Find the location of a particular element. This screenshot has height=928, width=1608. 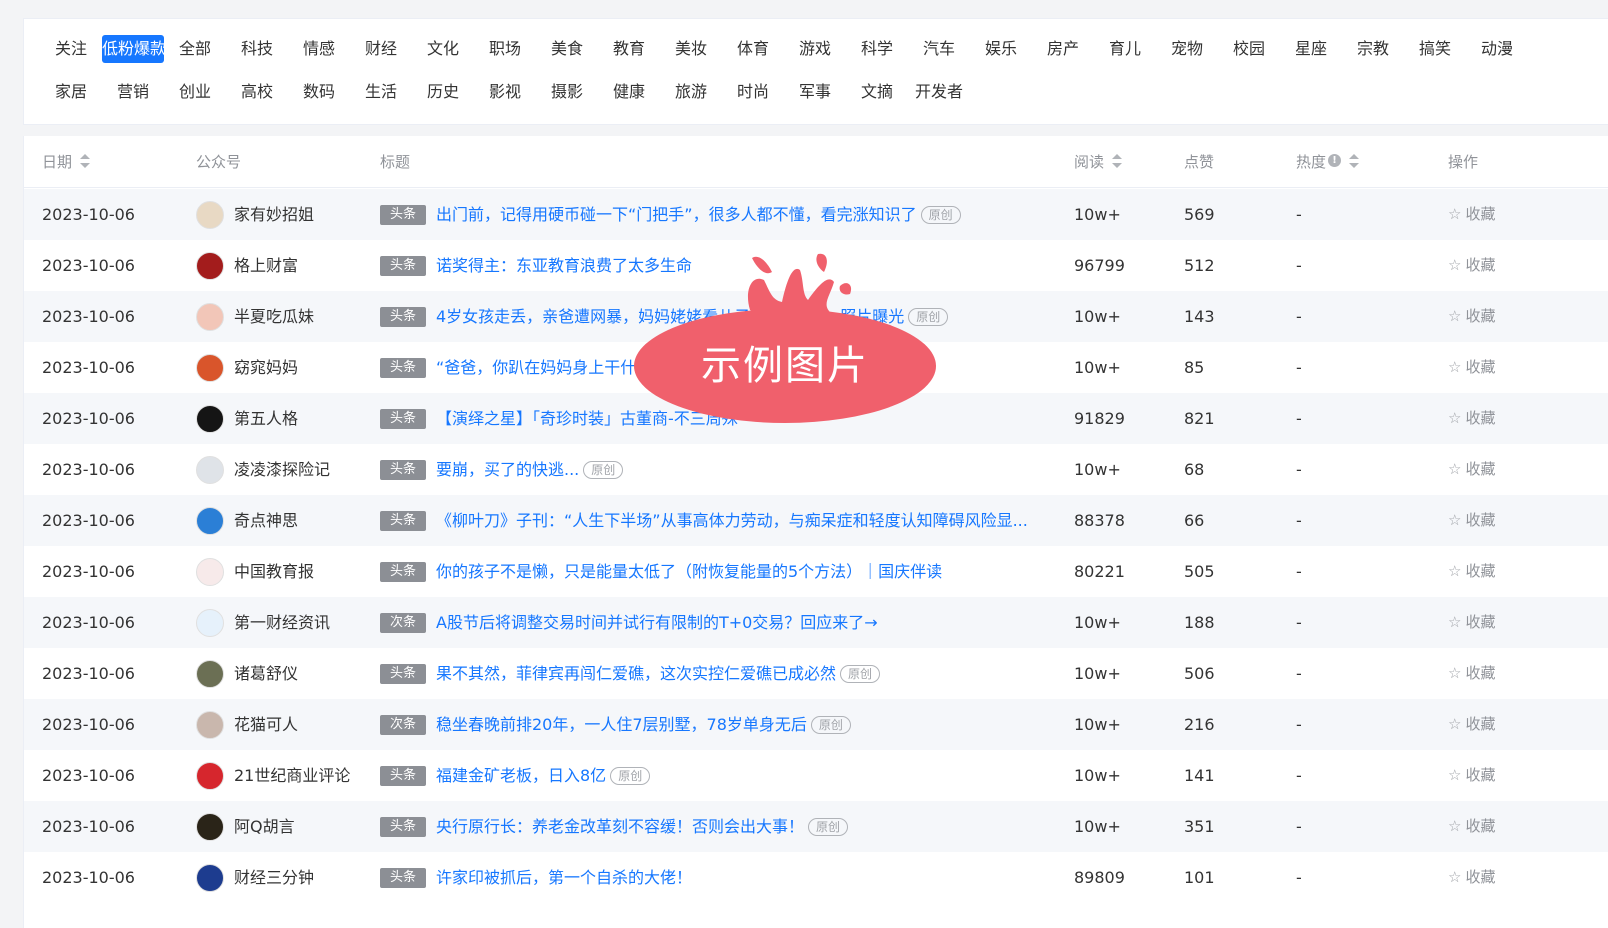

cell-account: 窈窕妈妈 is located at coordinates (247, 367).